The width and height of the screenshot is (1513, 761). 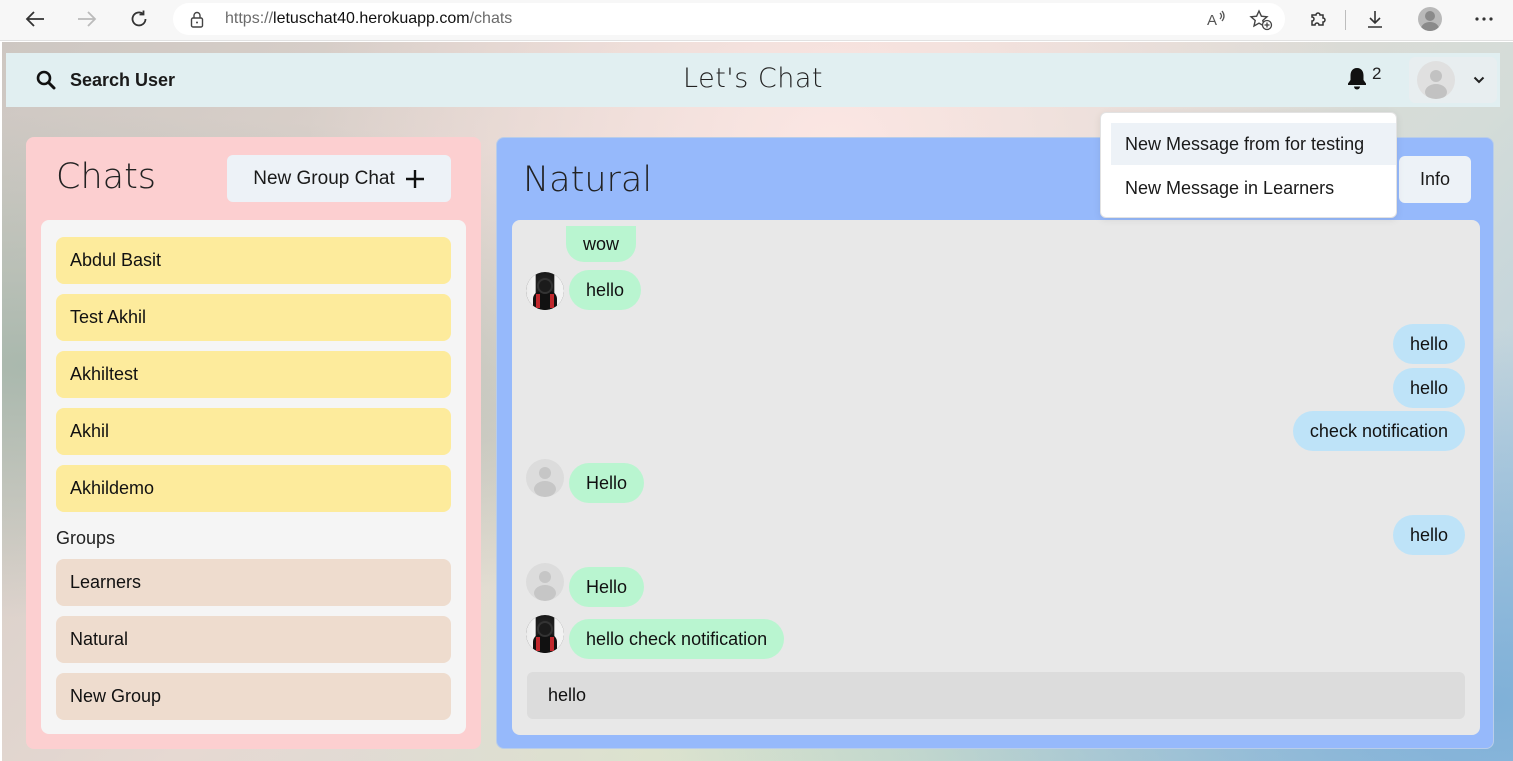 I want to click on user-menu-button, so click(x=1453, y=80).